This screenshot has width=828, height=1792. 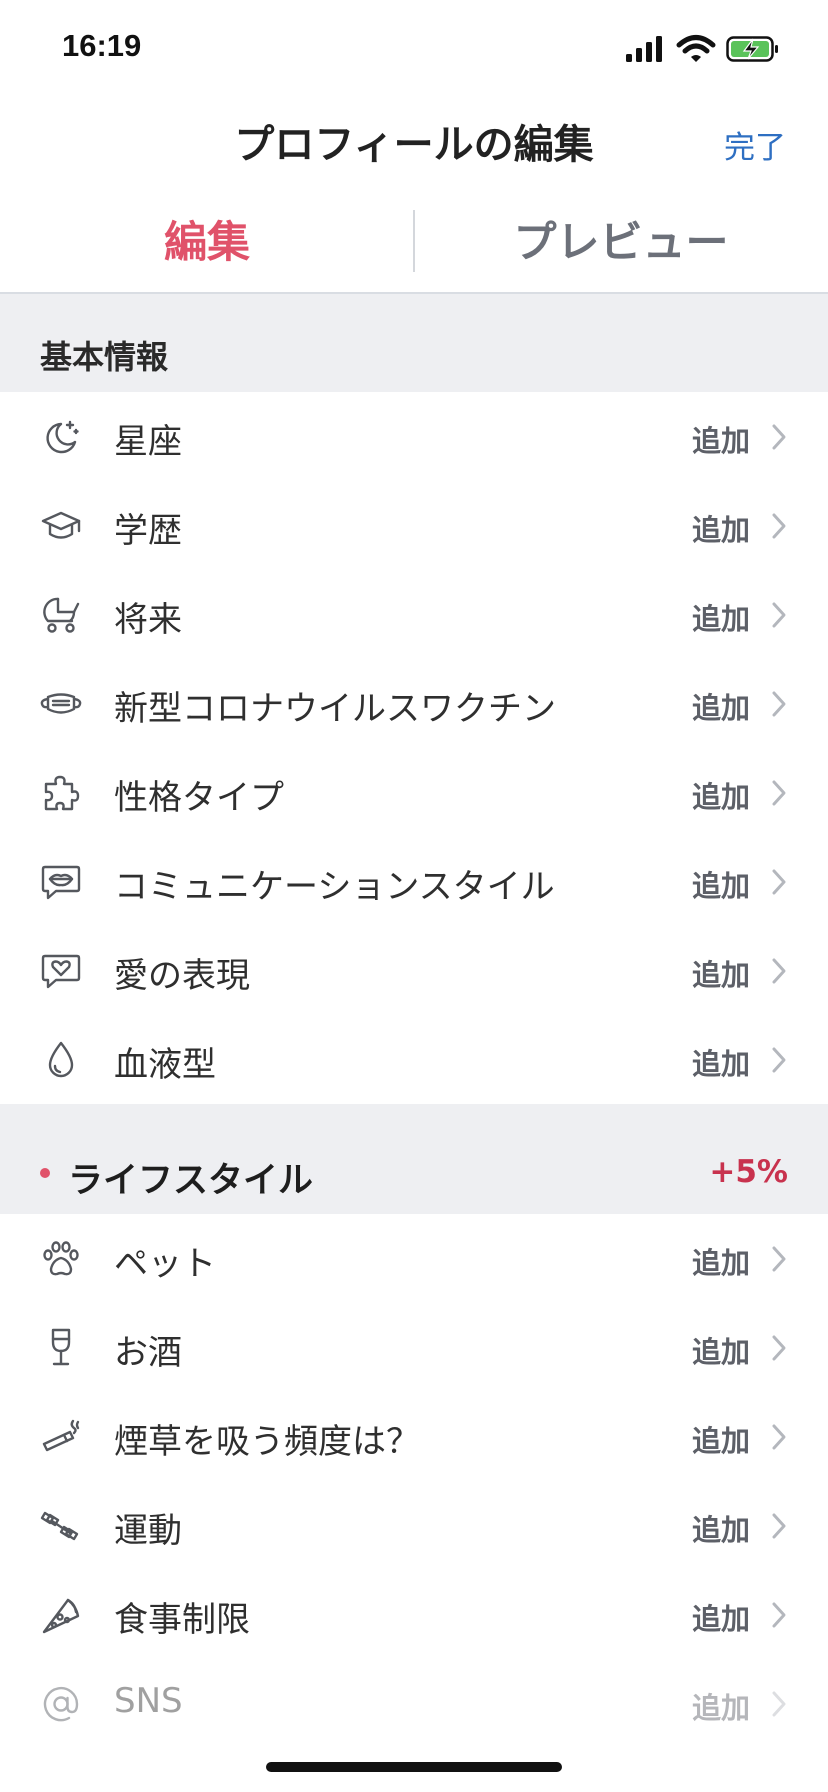 What do you see at coordinates (752, 49) in the screenshot?
I see `battery-charging-icon` at bounding box center [752, 49].